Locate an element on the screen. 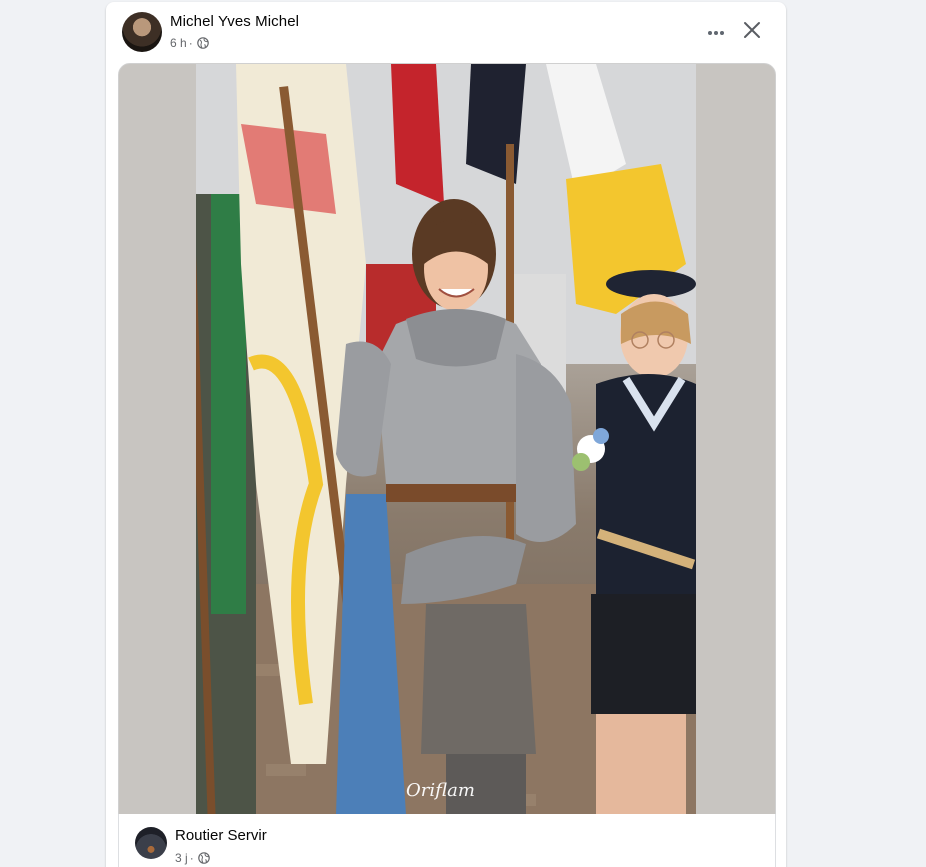  post-time: 6 h is located at coordinates (178, 43).